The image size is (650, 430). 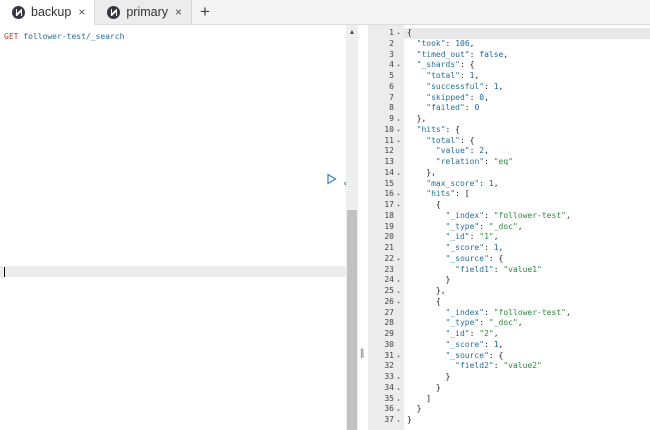 What do you see at coordinates (385, 76) in the screenshot?
I see `line-number: 5` at bounding box center [385, 76].